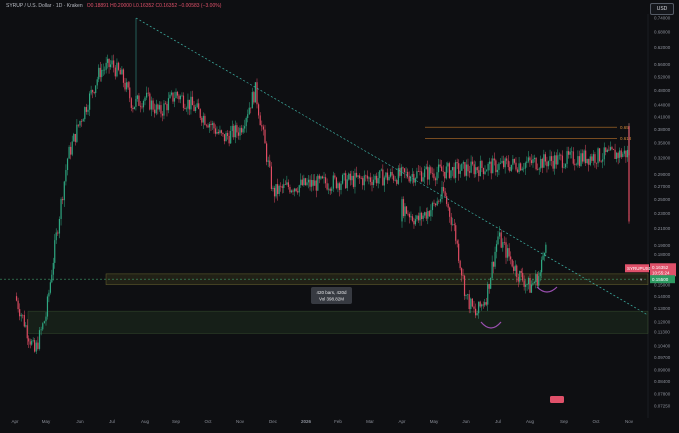 This screenshot has height=433, width=679. What do you see at coordinates (15, 421) in the screenshot?
I see `x-tick-label: Apr` at bounding box center [15, 421].